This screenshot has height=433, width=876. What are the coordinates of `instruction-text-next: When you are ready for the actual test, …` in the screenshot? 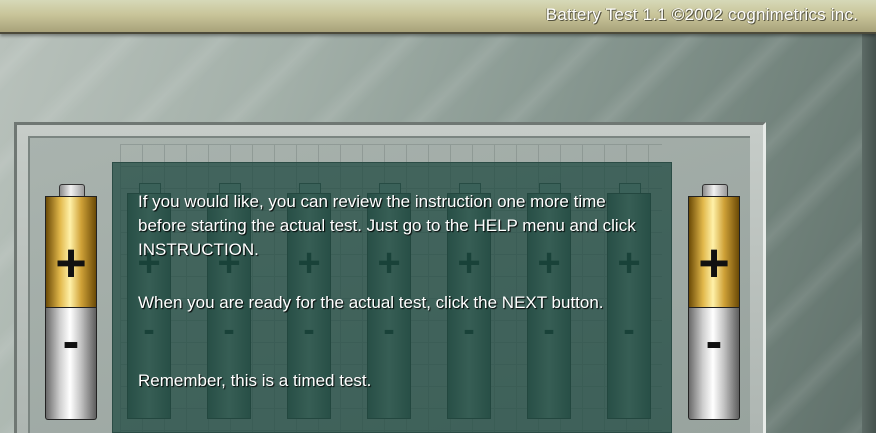 It's located at (371, 302).